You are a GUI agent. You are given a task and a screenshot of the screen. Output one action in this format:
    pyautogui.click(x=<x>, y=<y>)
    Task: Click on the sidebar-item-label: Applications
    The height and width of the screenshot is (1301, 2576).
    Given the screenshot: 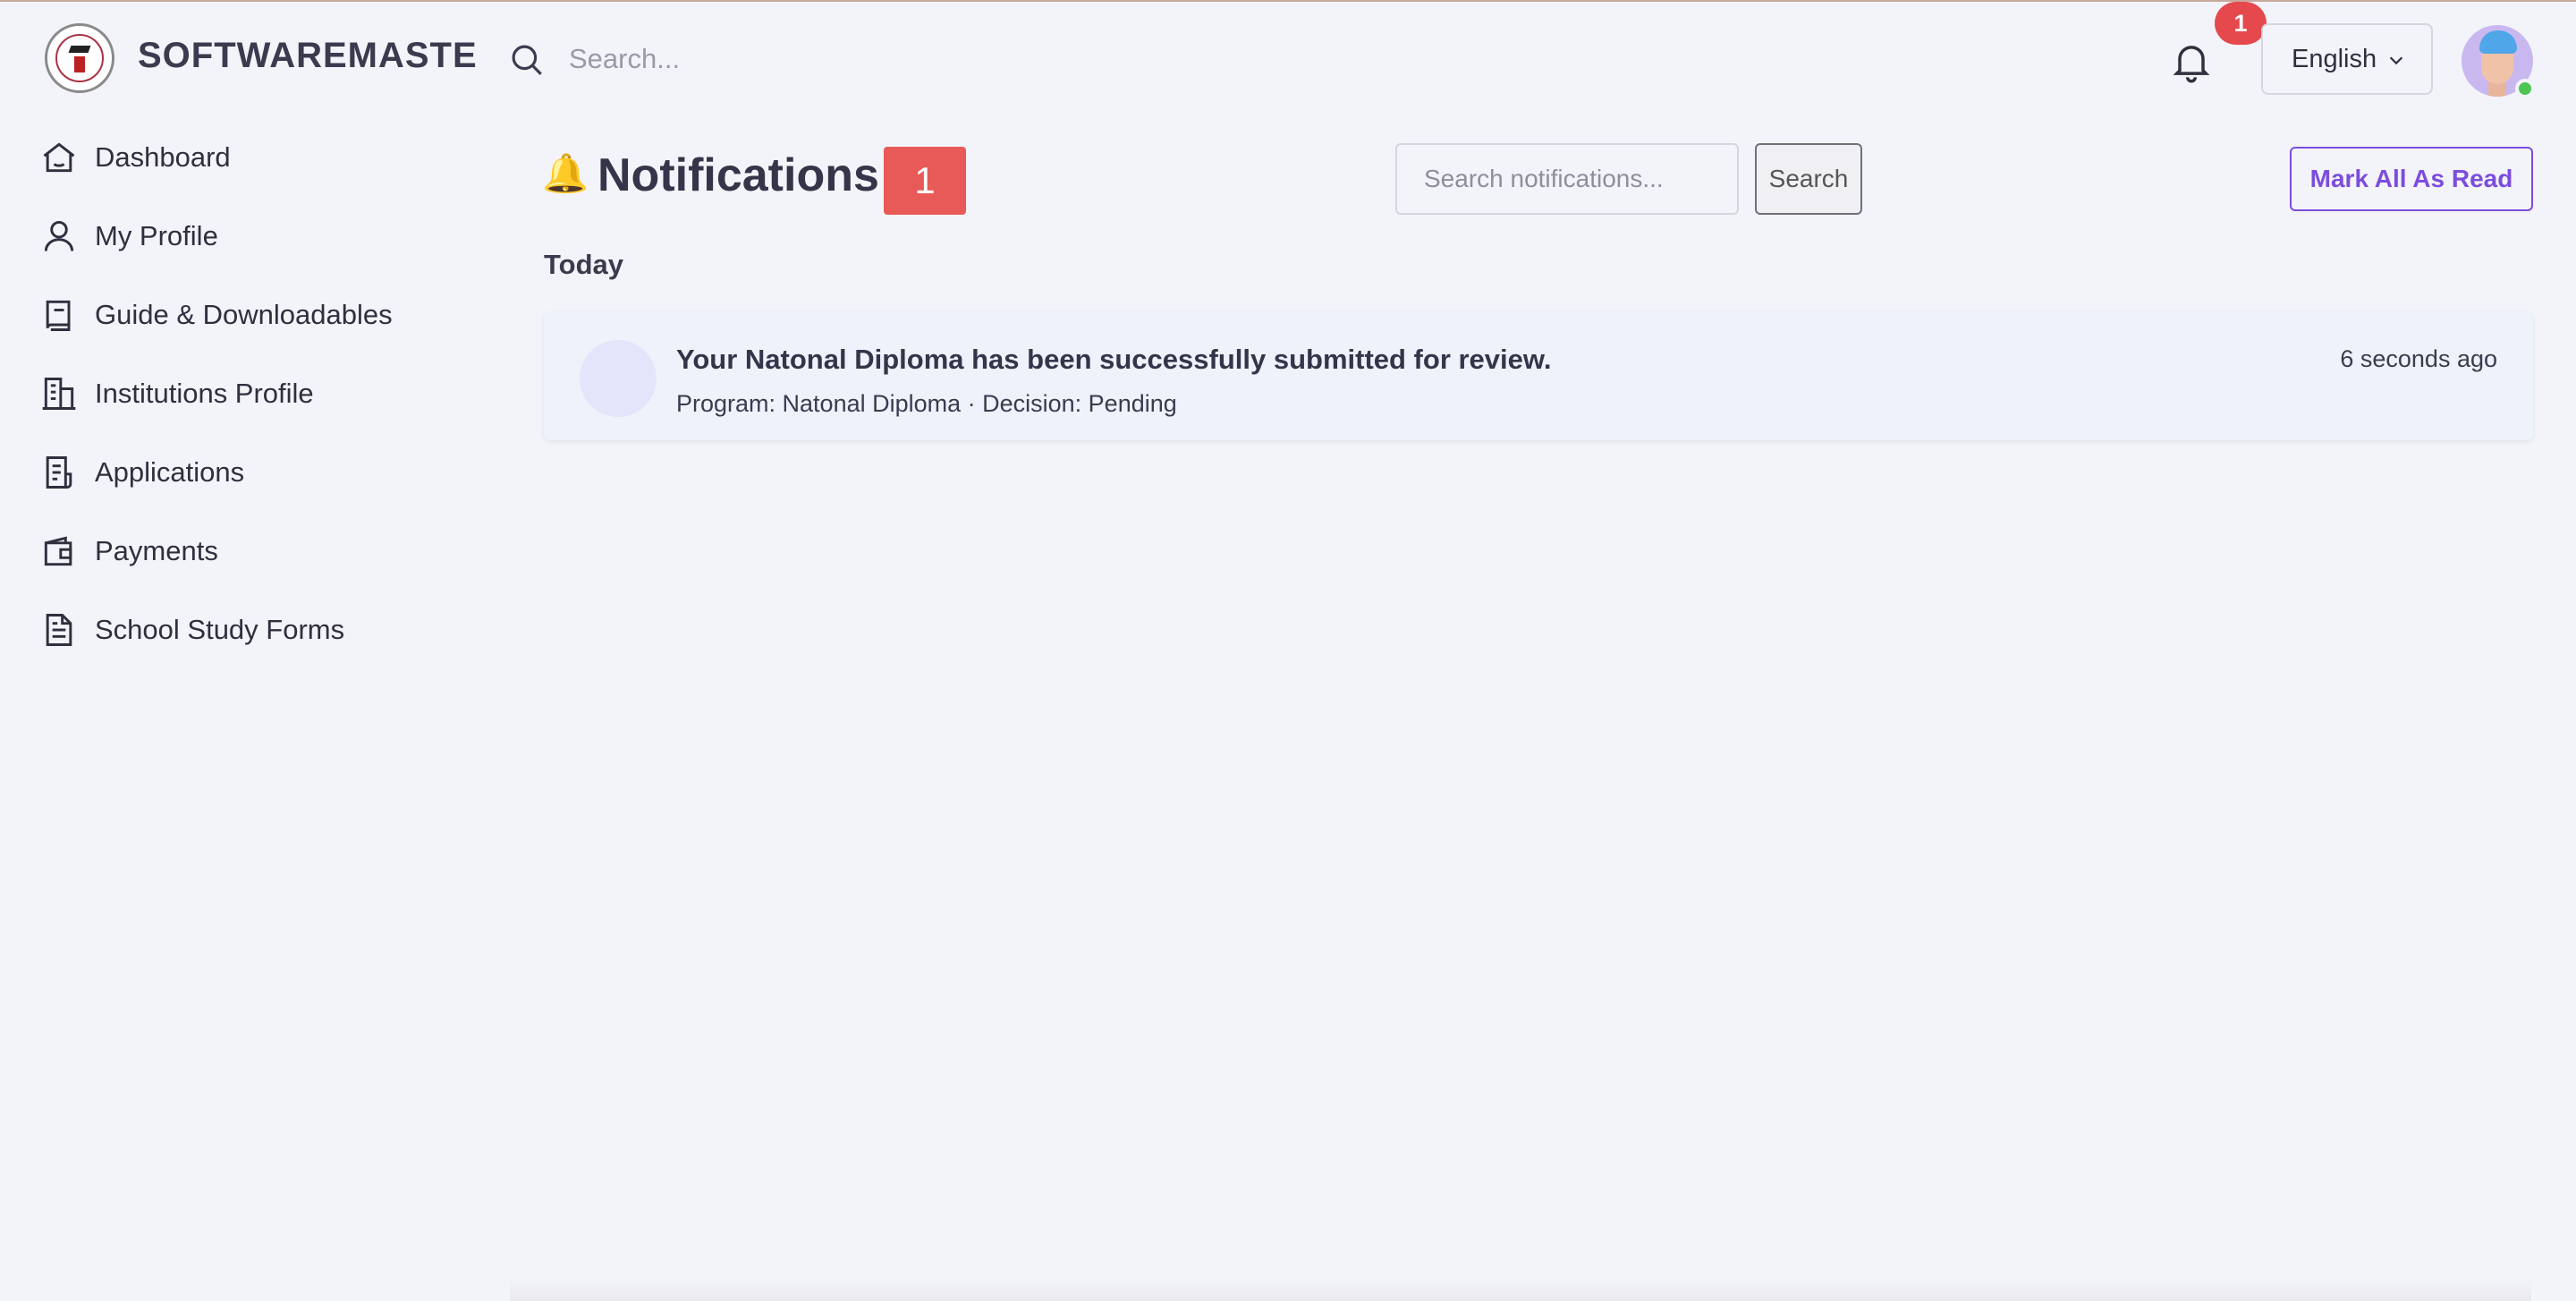 What is the action you would take?
    pyautogui.click(x=170, y=472)
    